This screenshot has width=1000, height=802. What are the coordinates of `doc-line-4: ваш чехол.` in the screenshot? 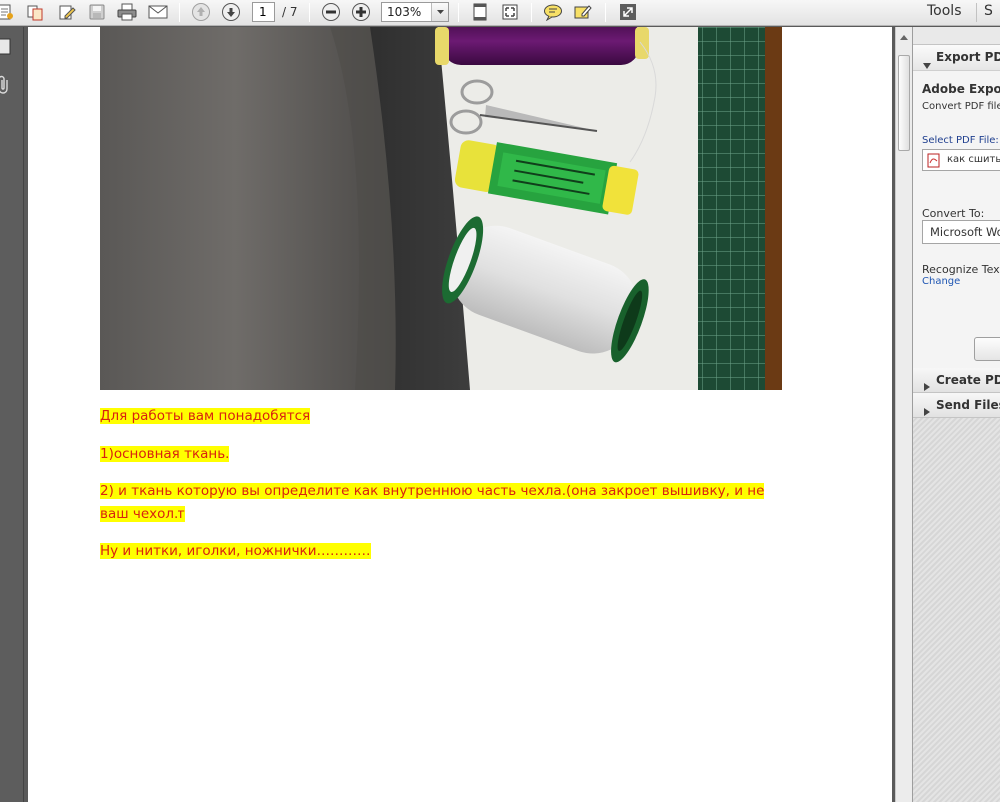 It's located at (139, 514).